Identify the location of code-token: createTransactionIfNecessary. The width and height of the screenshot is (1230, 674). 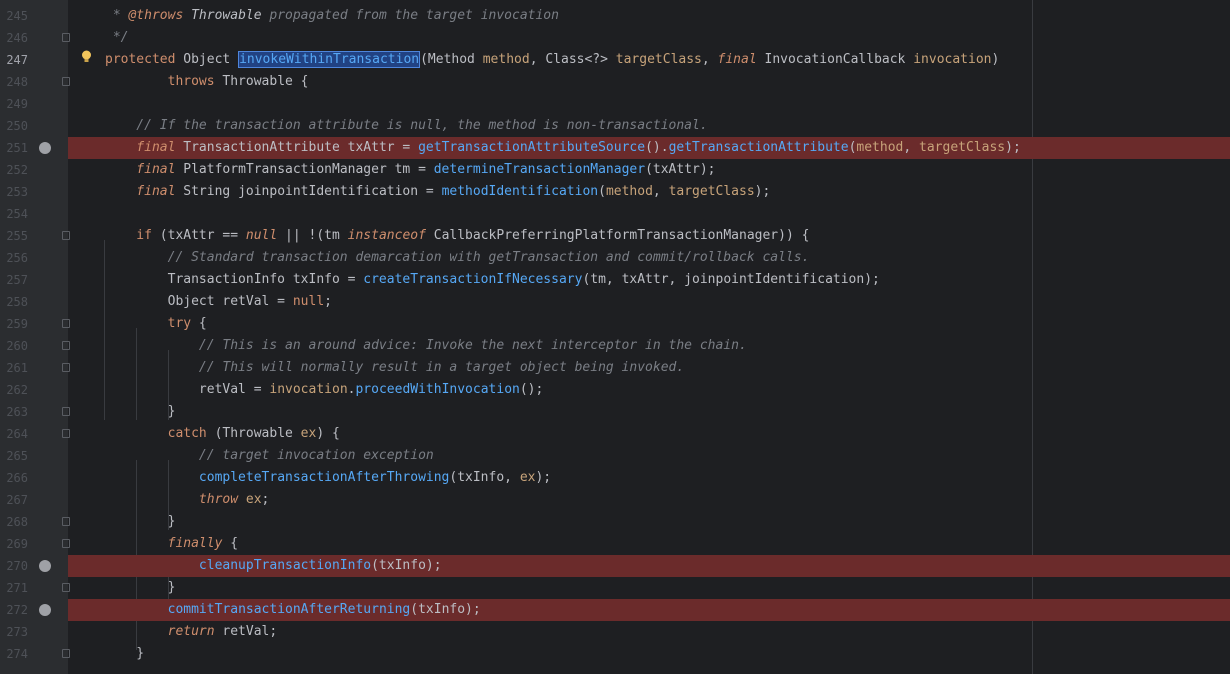
(473, 279).